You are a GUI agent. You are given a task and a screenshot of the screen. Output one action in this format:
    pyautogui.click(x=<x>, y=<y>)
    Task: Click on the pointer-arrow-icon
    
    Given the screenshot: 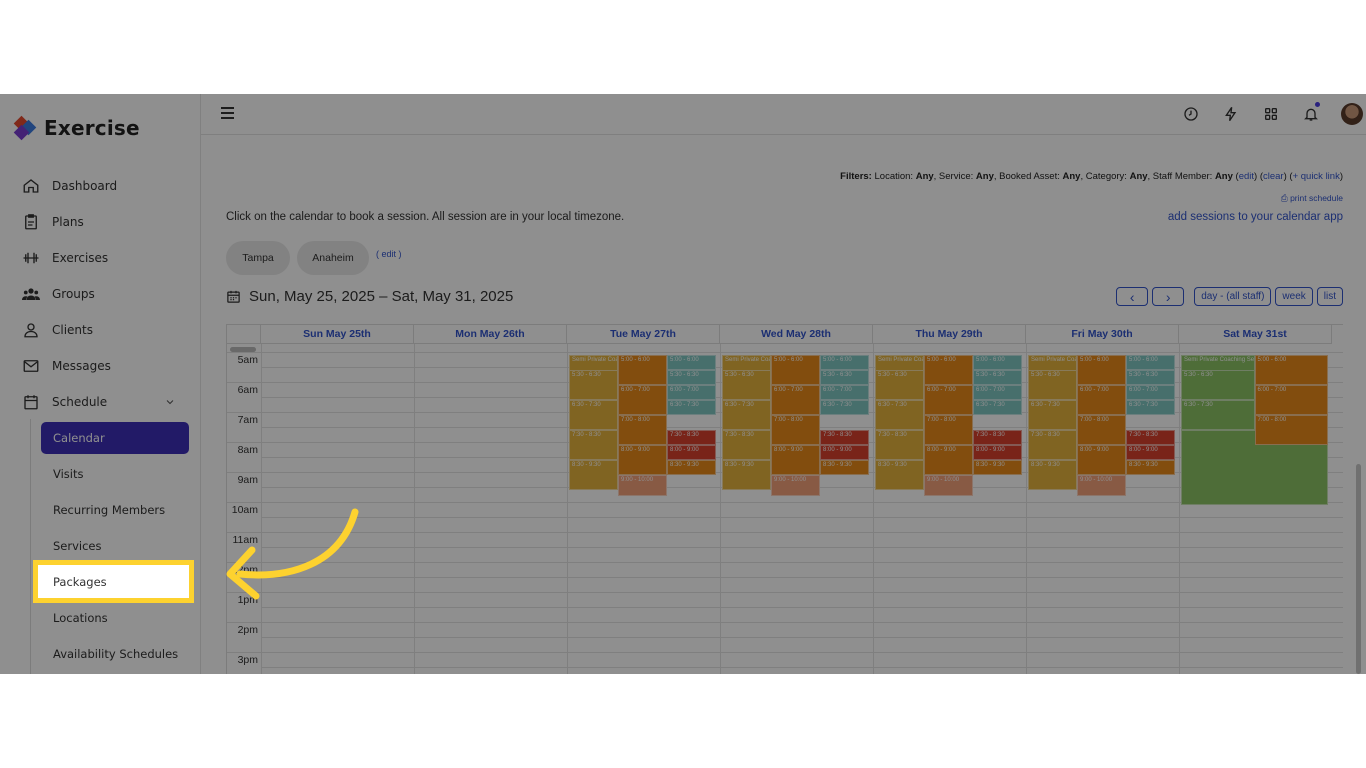 What is the action you would take?
    pyautogui.click(x=292, y=554)
    